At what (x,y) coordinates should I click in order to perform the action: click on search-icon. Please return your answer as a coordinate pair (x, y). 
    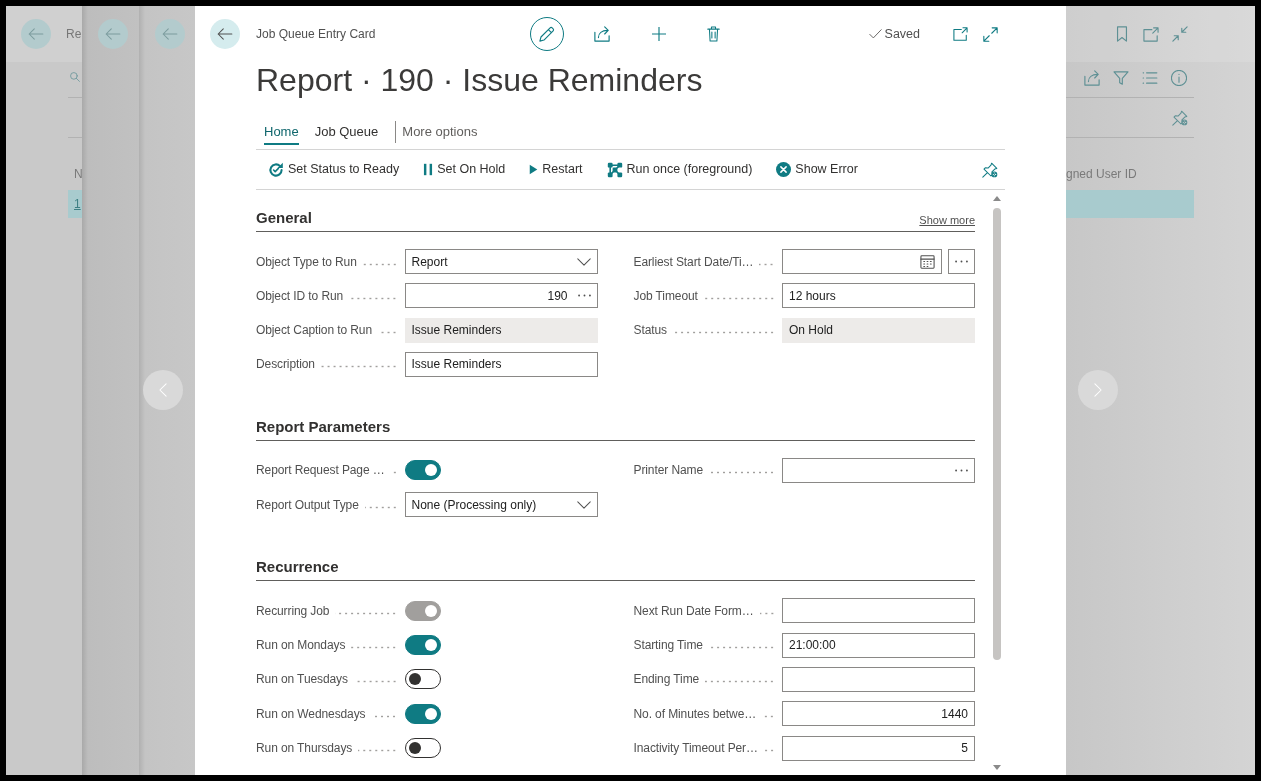
    Looking at the image, I should click on (75, 77).